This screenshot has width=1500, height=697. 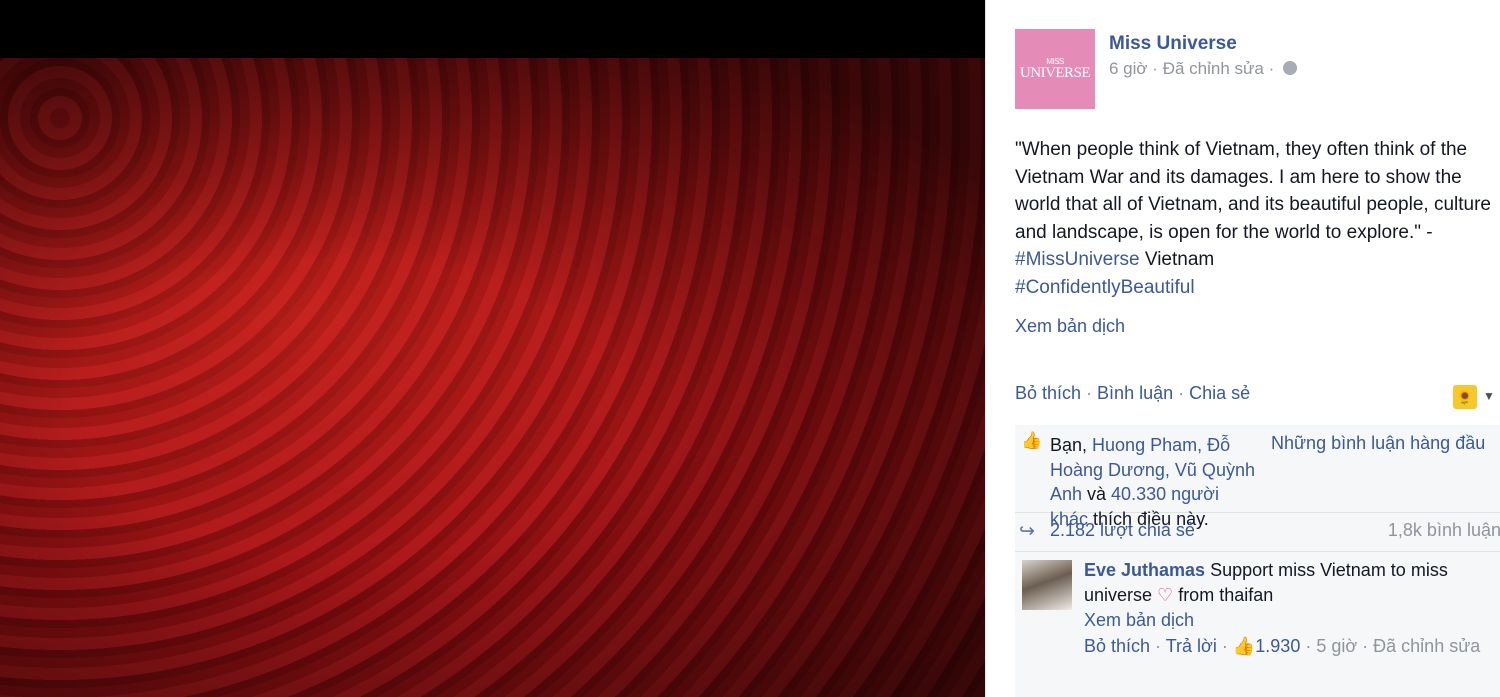 What do you see at coordinates (1465, 397) in the screenshot?
I see `sunflower-emoji-icon: 🌻` at bounding box center [1465, 397].